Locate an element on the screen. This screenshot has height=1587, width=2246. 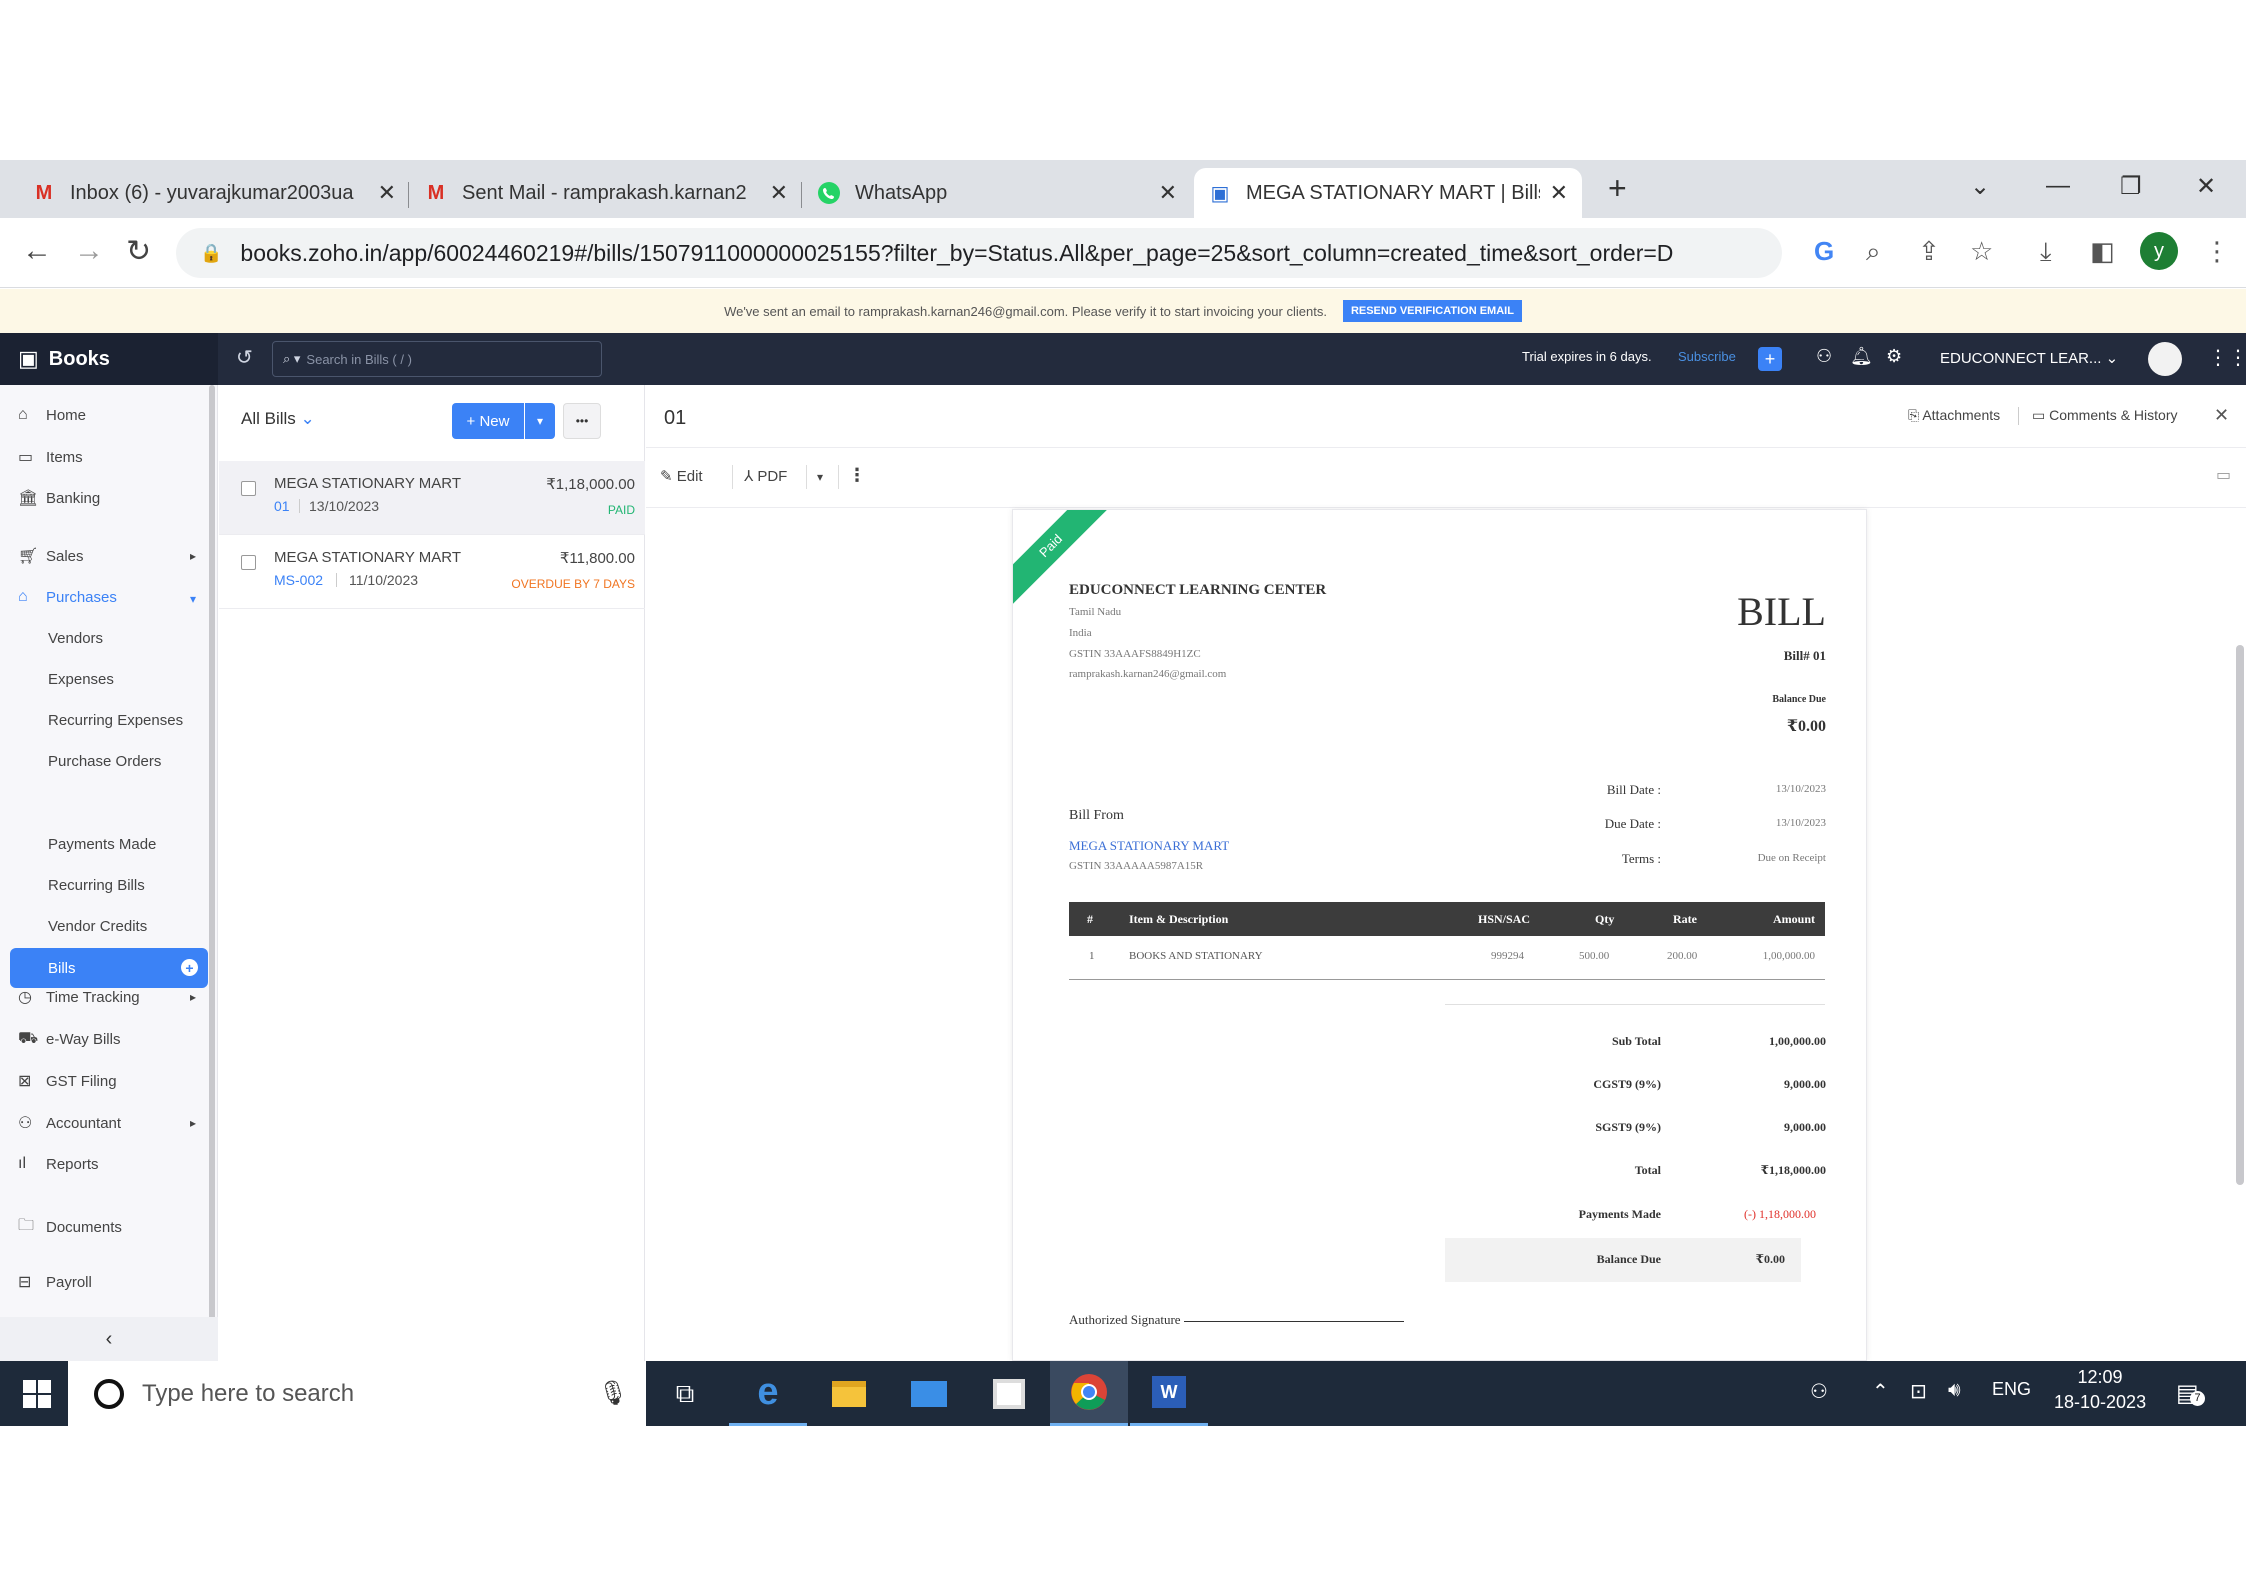
sidebar-item-gst-filing: ⊠ GST Filing is located at coordinates (67, 1081).